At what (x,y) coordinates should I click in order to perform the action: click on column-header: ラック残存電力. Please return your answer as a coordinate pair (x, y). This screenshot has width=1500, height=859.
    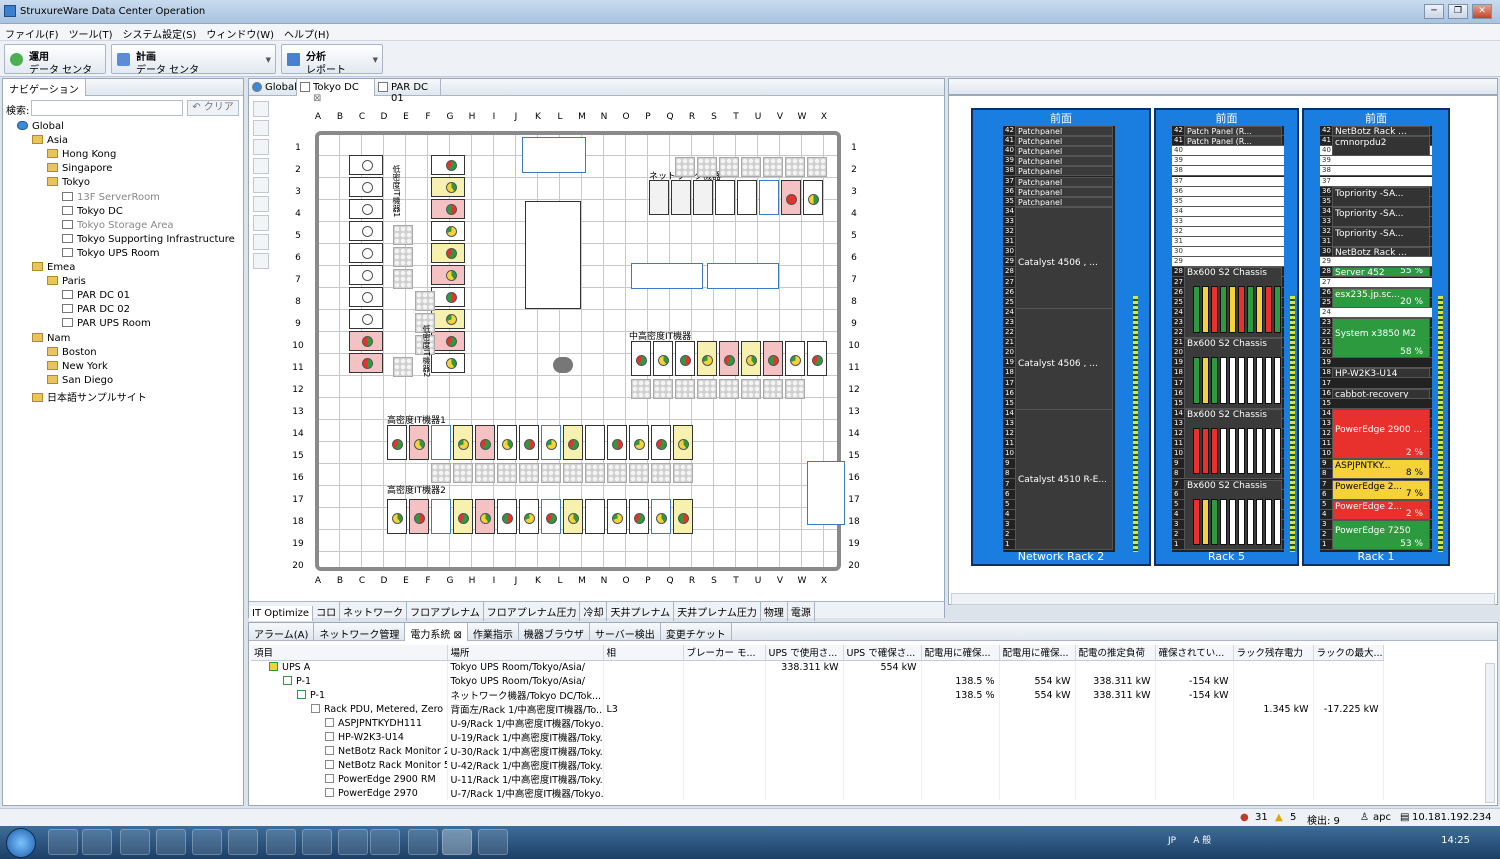
    Looking at the image, I should click on (1273, 653).